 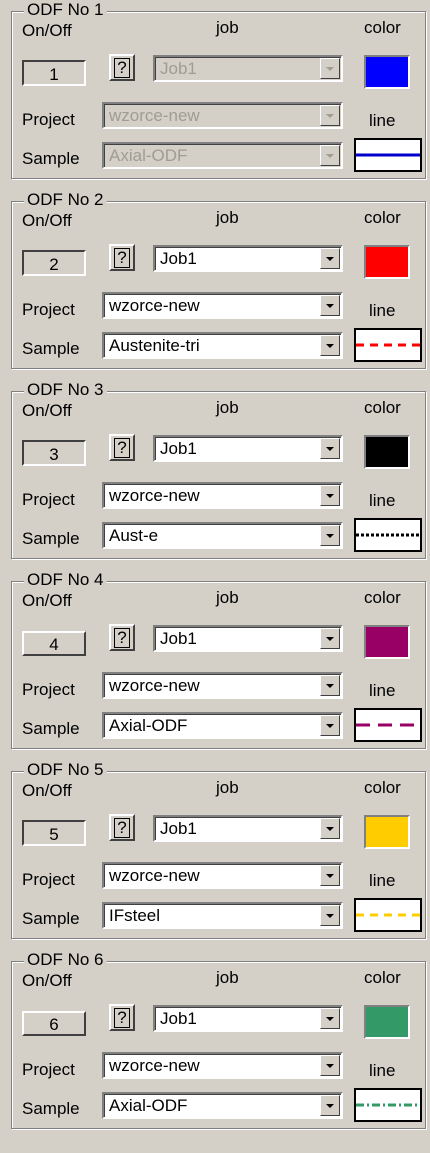 I want to click on odf-title: ODF No 3, so click(x=65, y=390).